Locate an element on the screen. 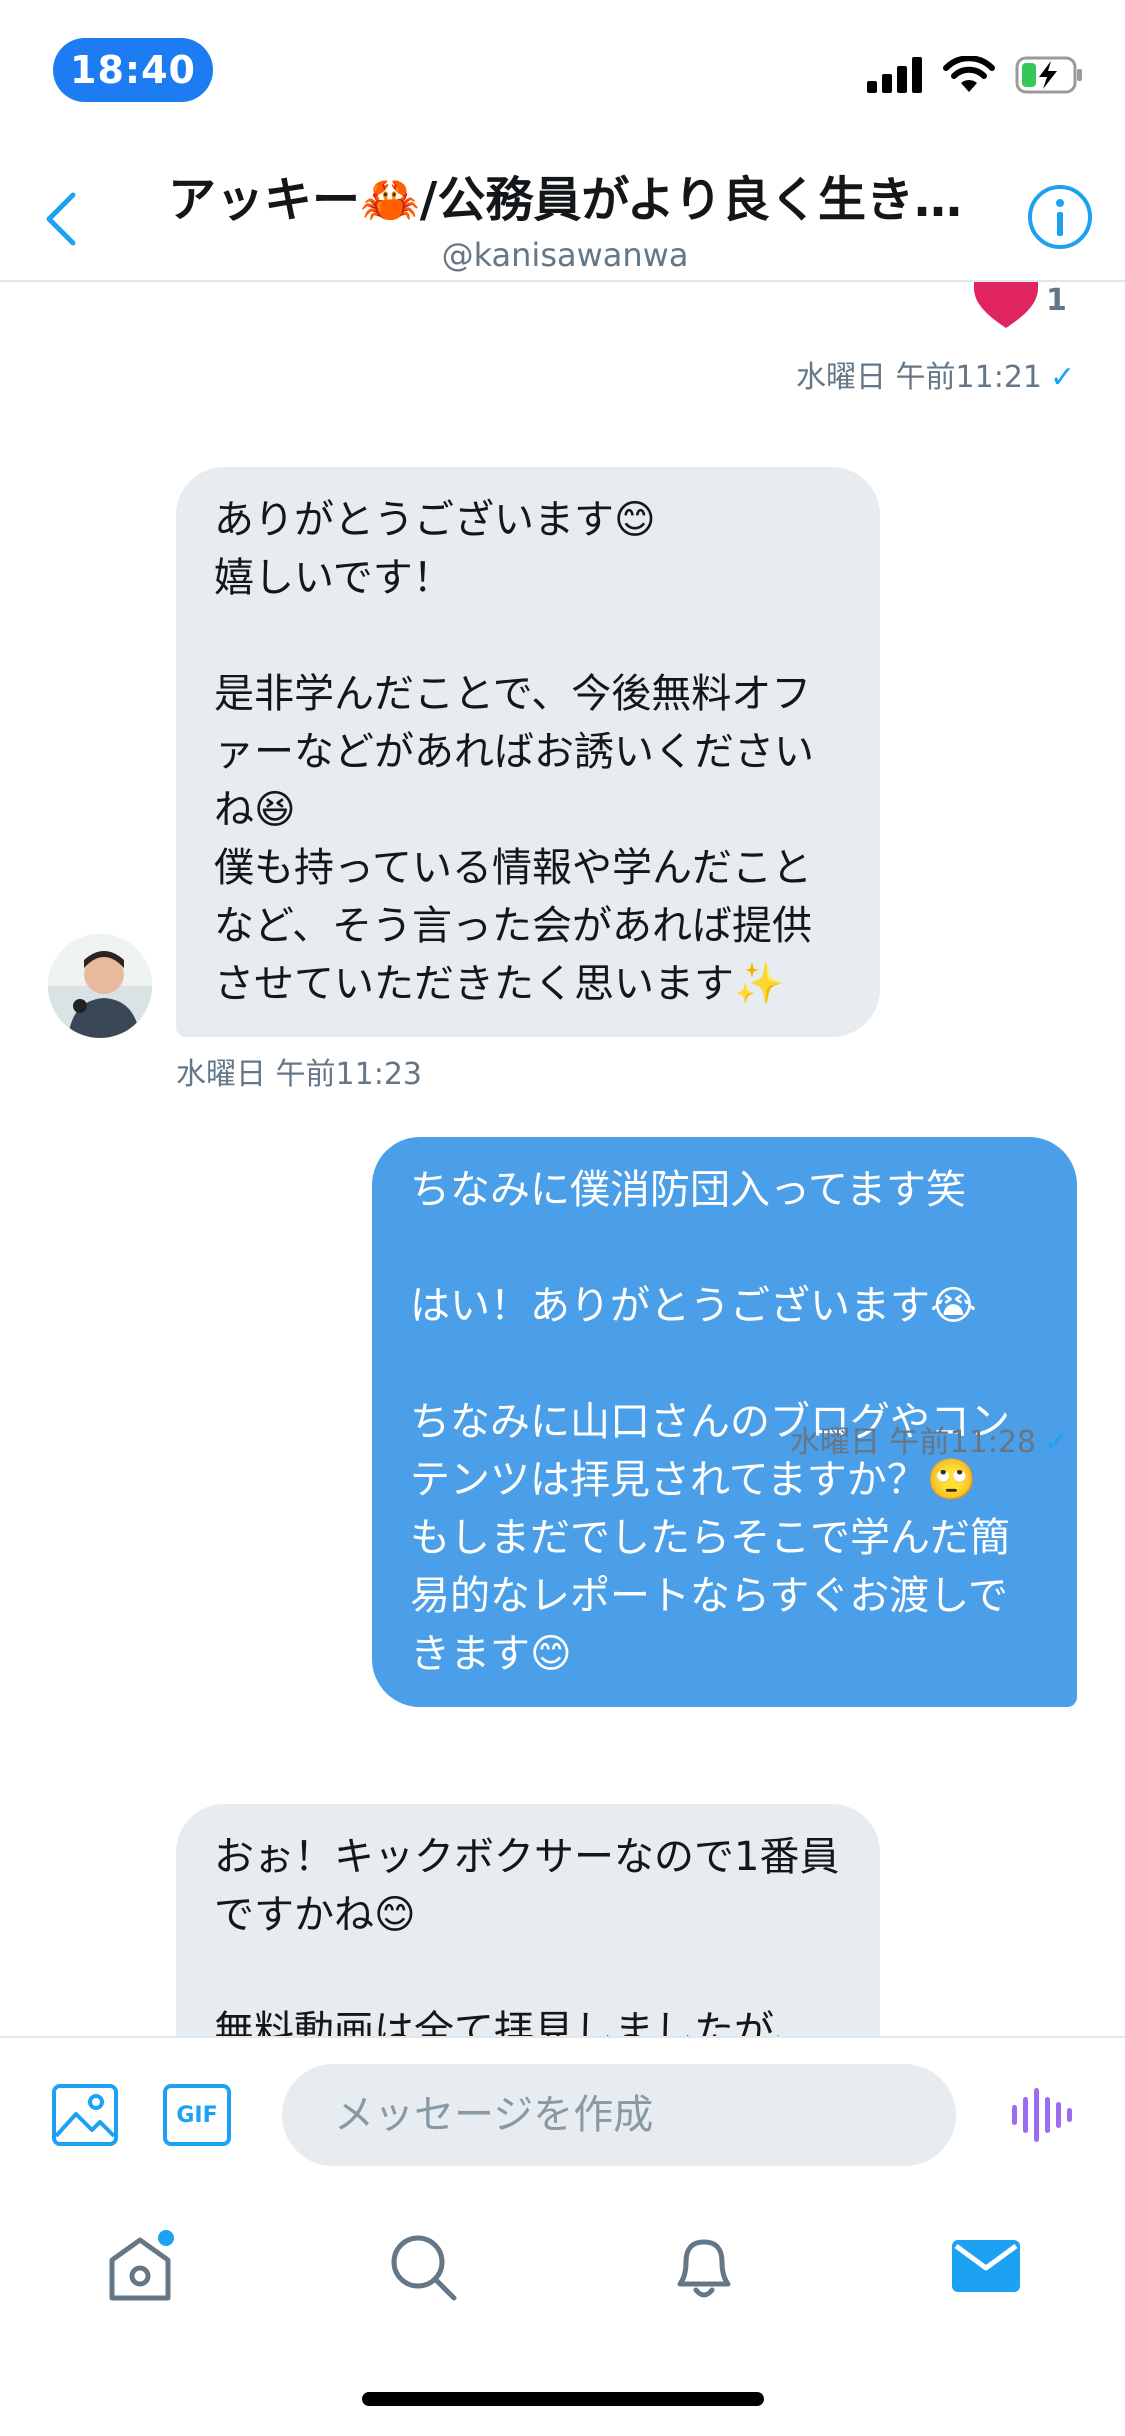  home-indicator is located at coordinates (563, 2399).